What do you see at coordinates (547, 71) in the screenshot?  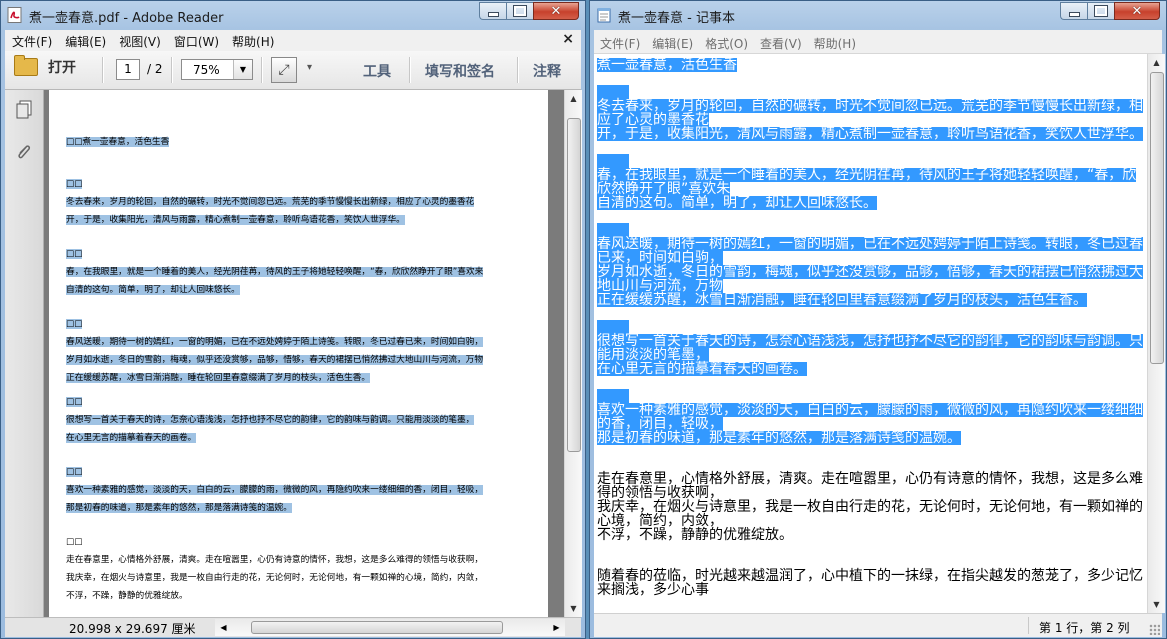 I see `comment-button: 注释` at bounding box center [547, 71].